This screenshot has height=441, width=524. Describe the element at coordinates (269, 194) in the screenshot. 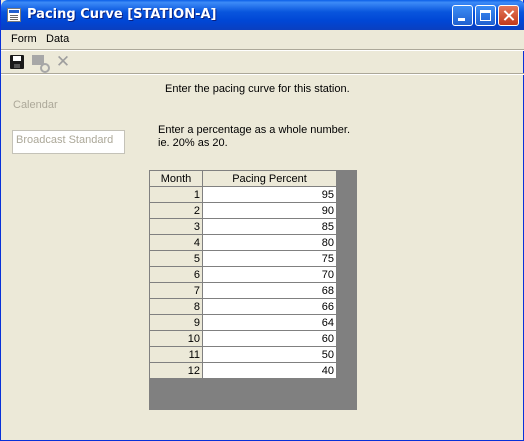

I see `pacing-percent-cell: 95` at that location.